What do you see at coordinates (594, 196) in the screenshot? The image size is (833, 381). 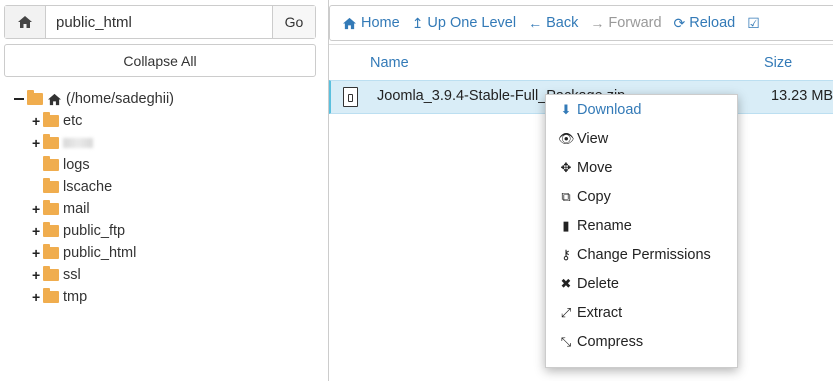 I see `menu-item-label: Copy` at bounding box center [594, 196].